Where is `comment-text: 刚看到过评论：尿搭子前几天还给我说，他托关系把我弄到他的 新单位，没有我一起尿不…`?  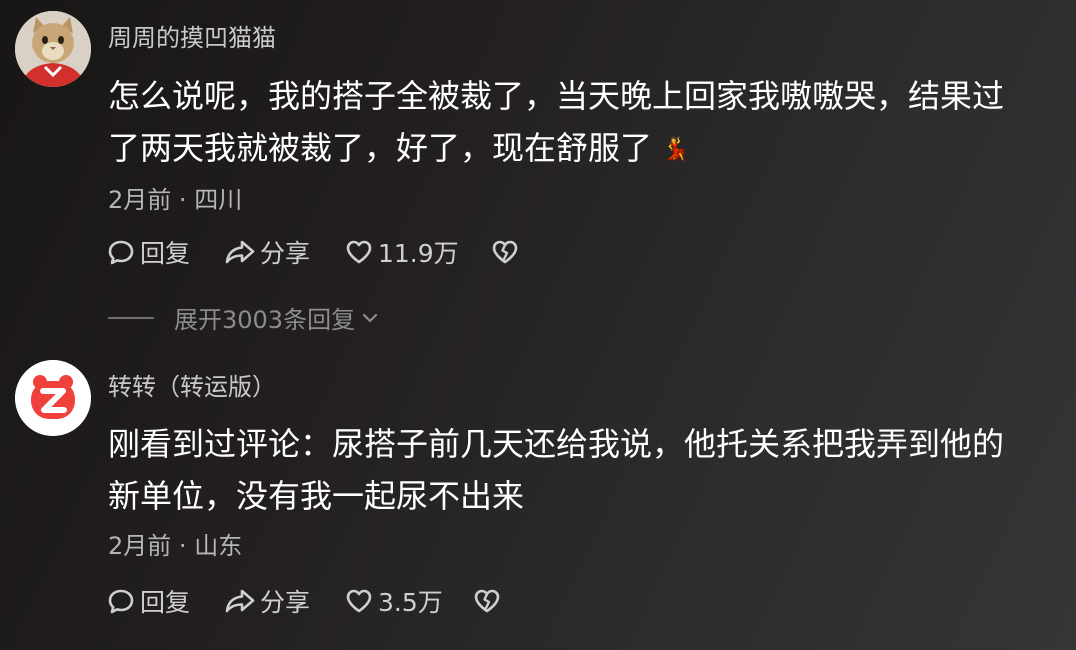 comment-text: 刚看到过评论：尿搭子前几天还给我说，他托关系把我弄到他的 新单位，没有我一起尿不… is located at coordinates (583, 470).